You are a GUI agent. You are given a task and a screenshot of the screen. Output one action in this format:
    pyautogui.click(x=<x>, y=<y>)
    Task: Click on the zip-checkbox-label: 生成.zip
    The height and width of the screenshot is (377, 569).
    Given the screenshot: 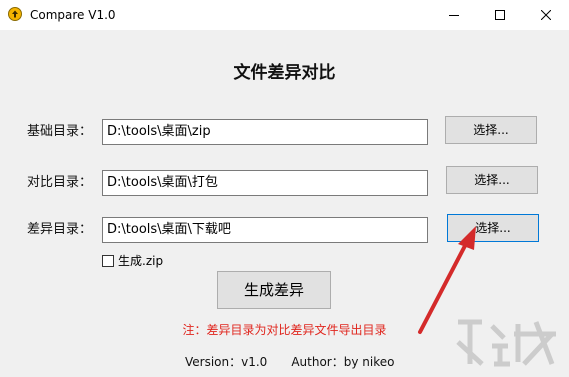 What is the action you would take?
    pyautogui.click(x=140, y=261)
    